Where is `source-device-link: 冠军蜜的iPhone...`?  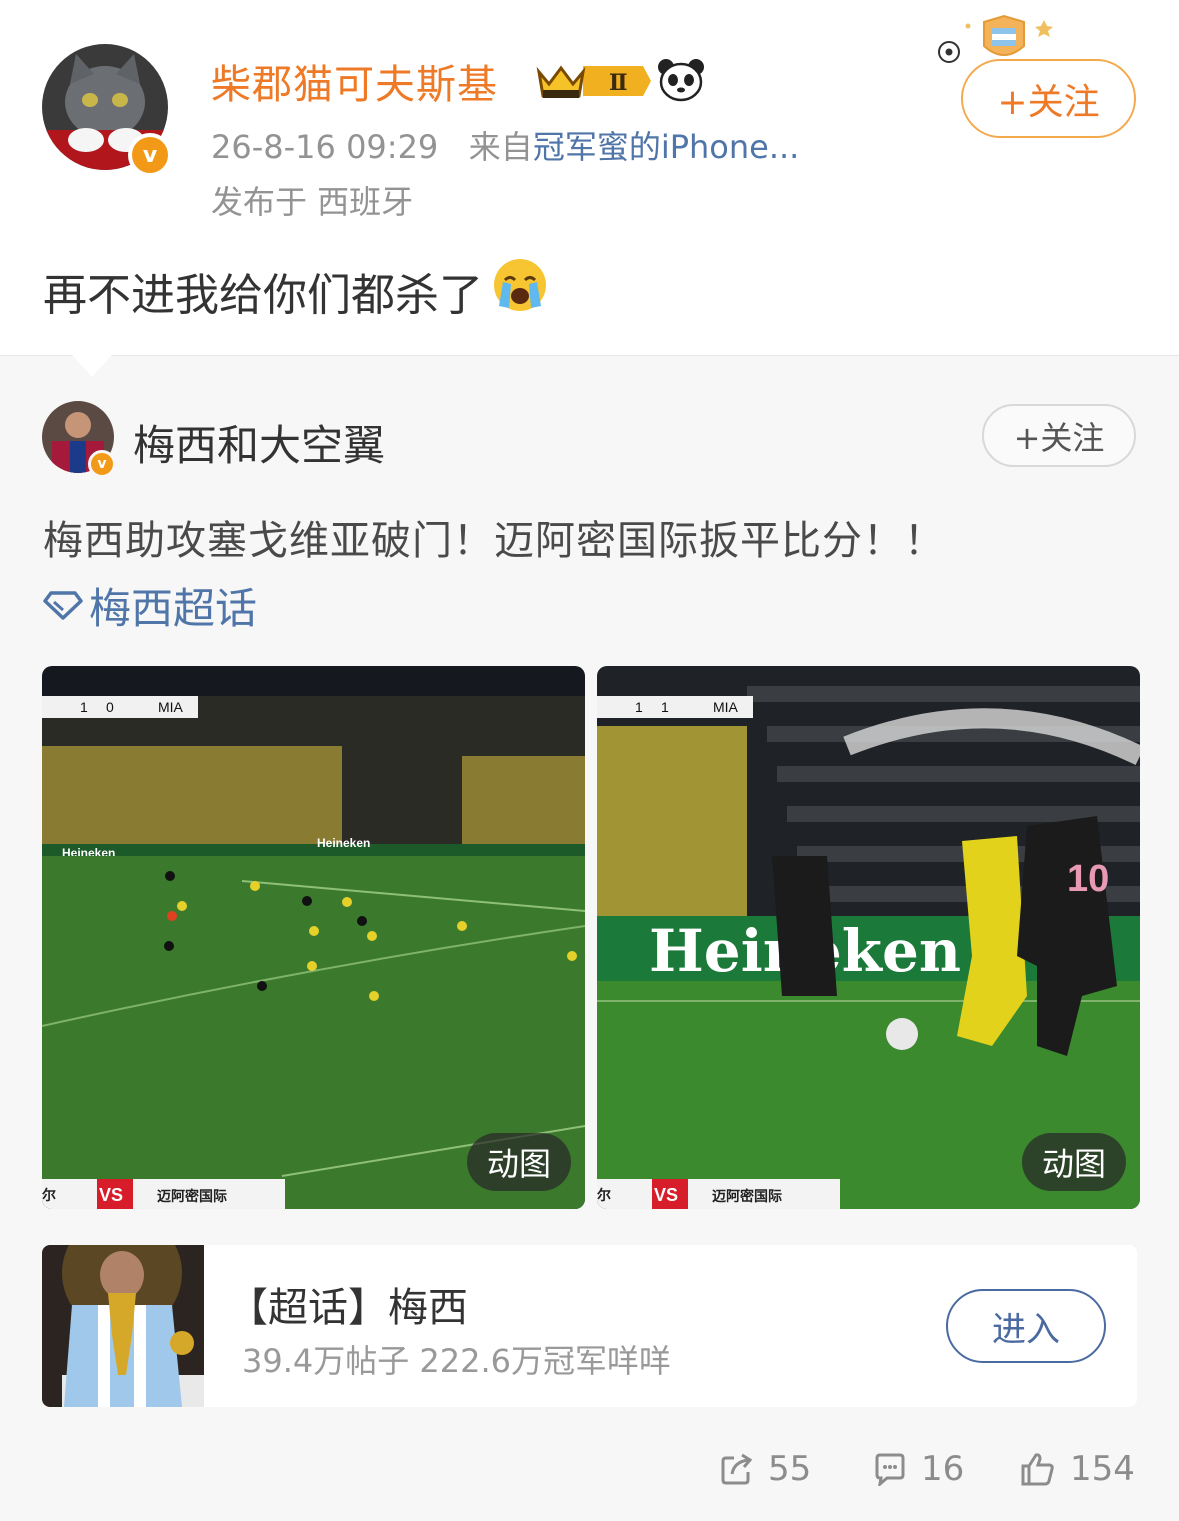 source-device-link: 冠军蜜的iPhone... is located at coordinates (666, 147).